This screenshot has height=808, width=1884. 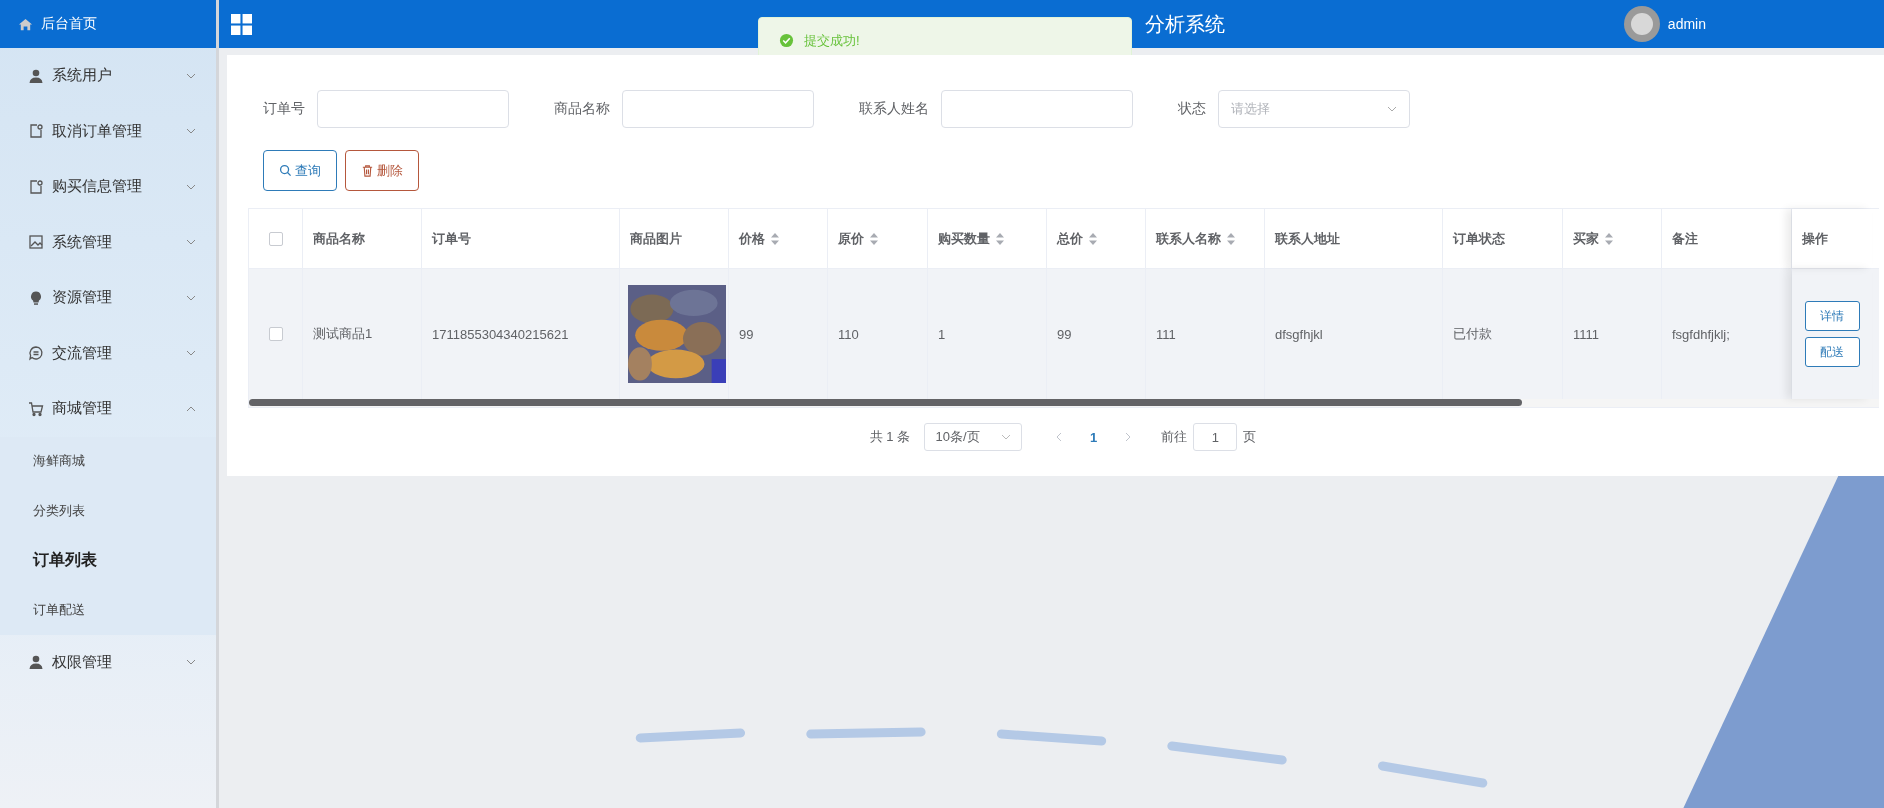 I want to click on check-circle-icon, so click(x=786, y=40).